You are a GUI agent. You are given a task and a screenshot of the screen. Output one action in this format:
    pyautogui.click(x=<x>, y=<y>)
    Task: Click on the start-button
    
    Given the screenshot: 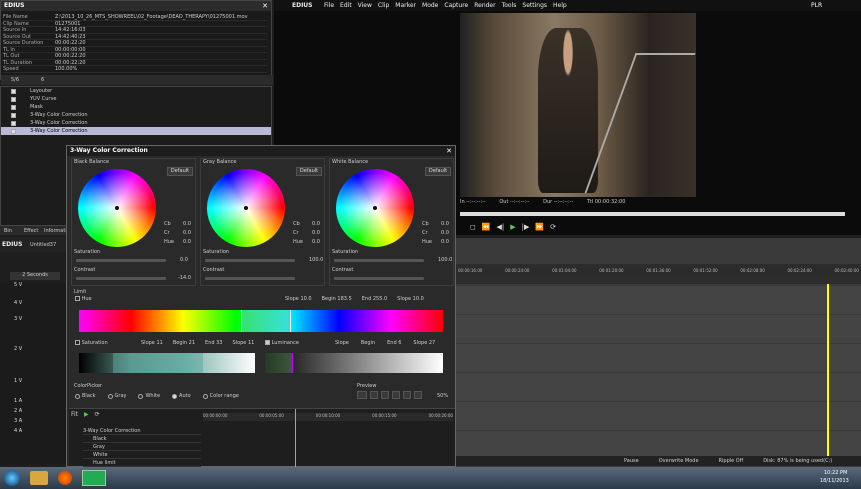 What is the action you would take?
    pyautogui.click(x=12, y=478)
    